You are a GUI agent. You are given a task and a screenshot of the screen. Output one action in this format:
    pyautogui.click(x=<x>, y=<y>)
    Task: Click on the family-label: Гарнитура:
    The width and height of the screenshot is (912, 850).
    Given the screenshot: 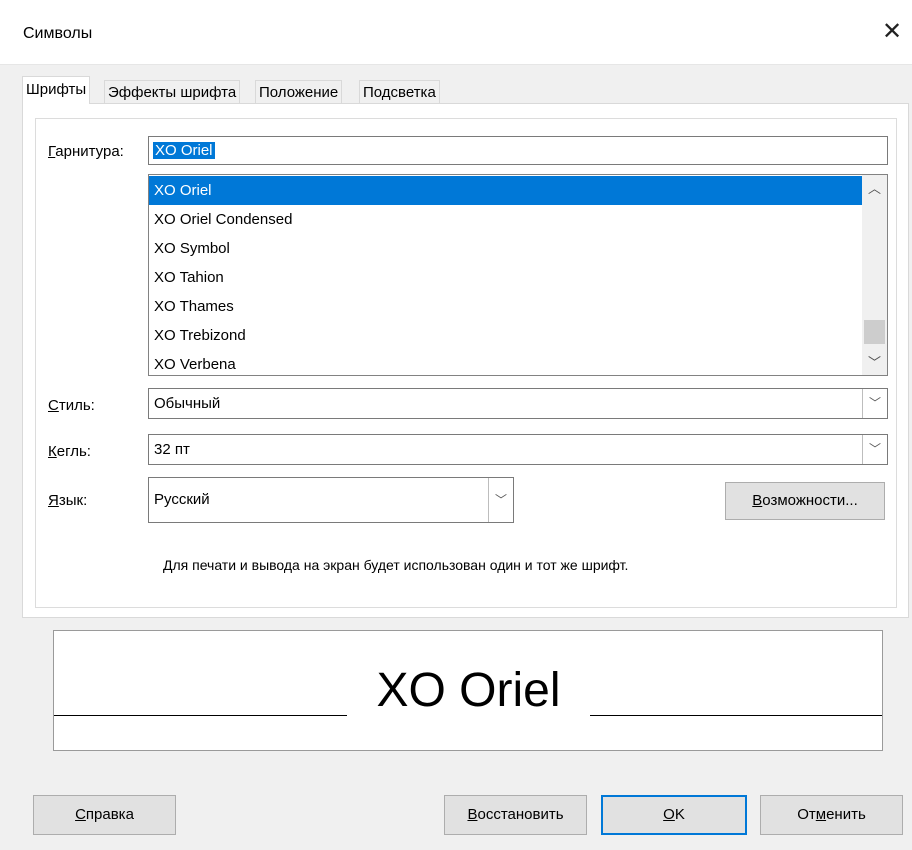 What is the action you would take?
    pyautogui.click(x=86, y=151)
    